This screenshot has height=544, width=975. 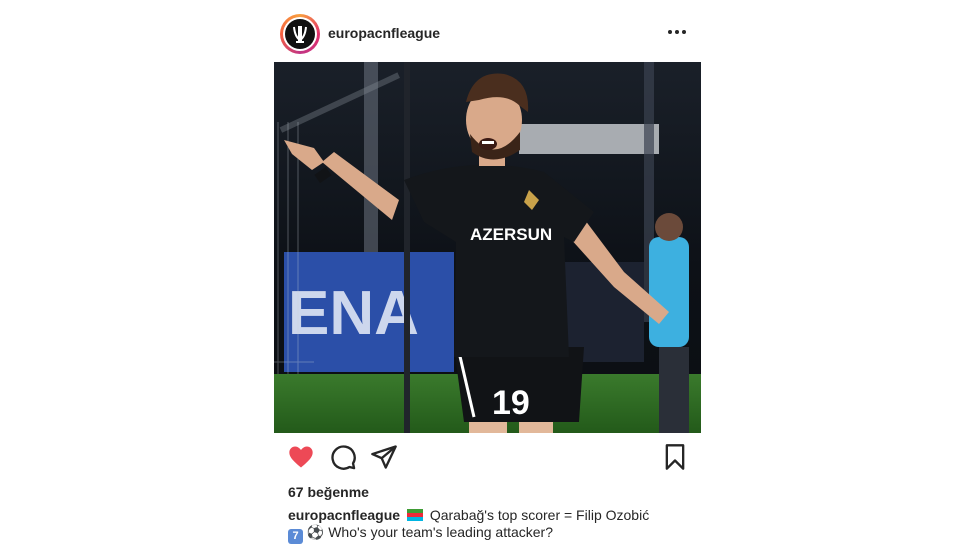 I want to click on azerbaijan-flag-icon, so click(x=414, y=515).